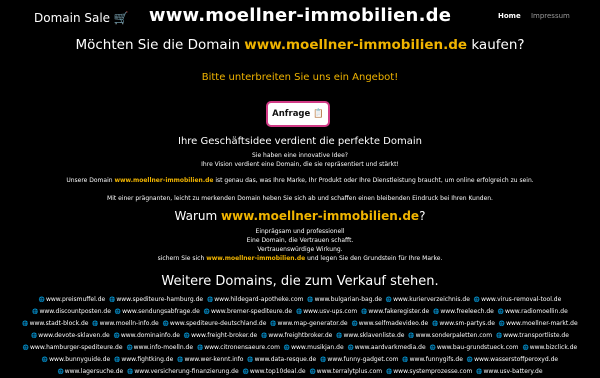 Image resolution: width=600 pixels, height=378 pixels. What do you see at coordinates (296, 335) in the screenshot?
I see `domain-link: 🌐www.freightbroker.de` at bounding box center [296, 335].